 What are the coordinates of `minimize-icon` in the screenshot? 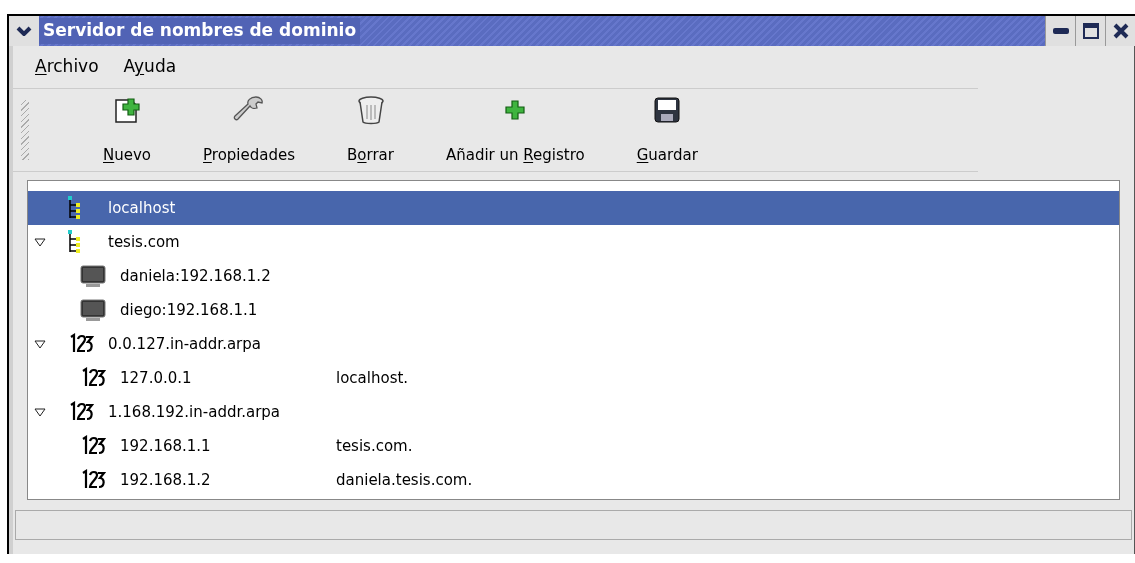 It's located at (1060, 31).